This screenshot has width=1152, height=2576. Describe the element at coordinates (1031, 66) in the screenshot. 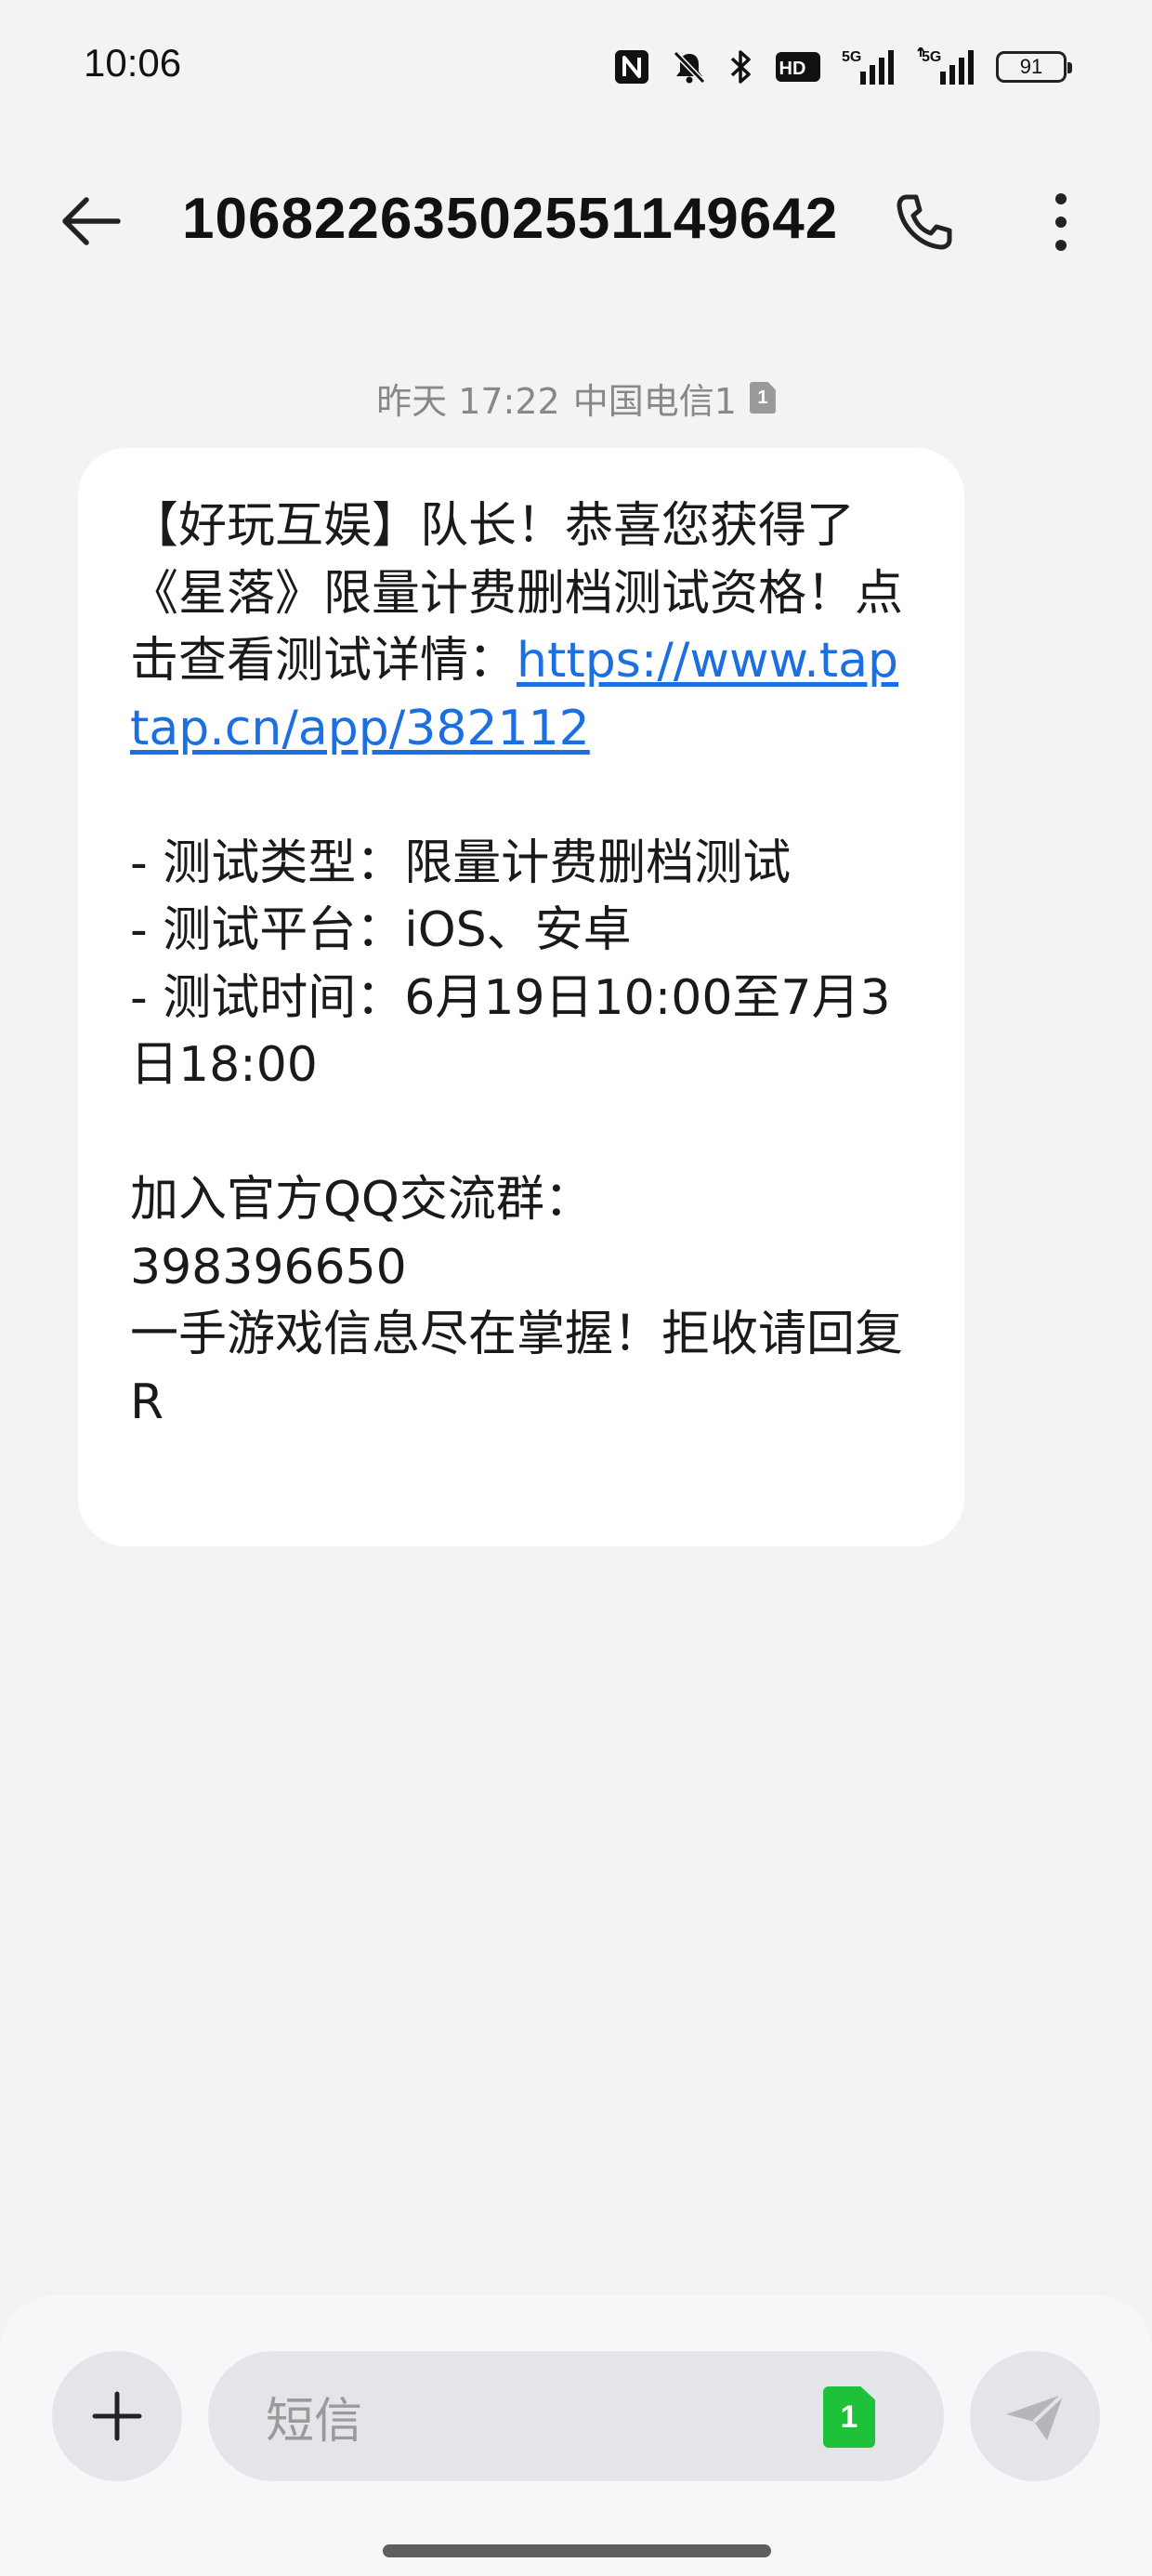

I see `battery-level: 91` at that location.